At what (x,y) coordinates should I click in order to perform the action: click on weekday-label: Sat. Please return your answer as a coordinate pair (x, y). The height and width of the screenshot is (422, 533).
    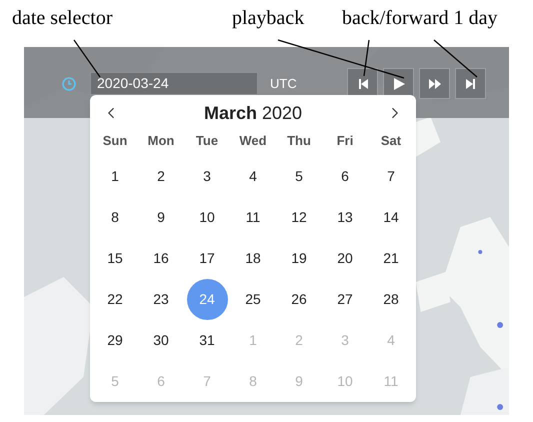
    Looking at the image, I should click on (391, 141).